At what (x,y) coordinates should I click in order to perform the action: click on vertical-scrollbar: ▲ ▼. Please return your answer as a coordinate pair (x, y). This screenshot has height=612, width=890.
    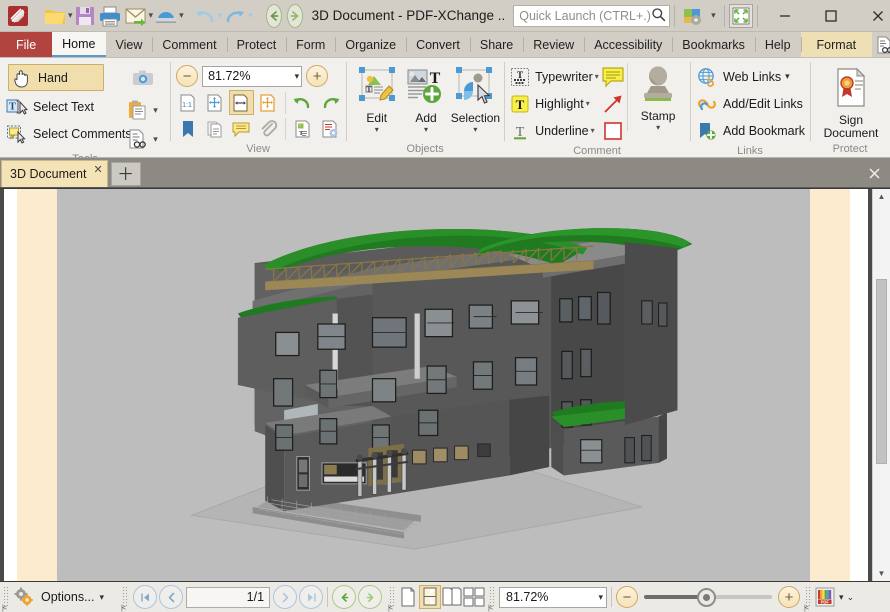
    Looking at the image, I should click on (881, 385).